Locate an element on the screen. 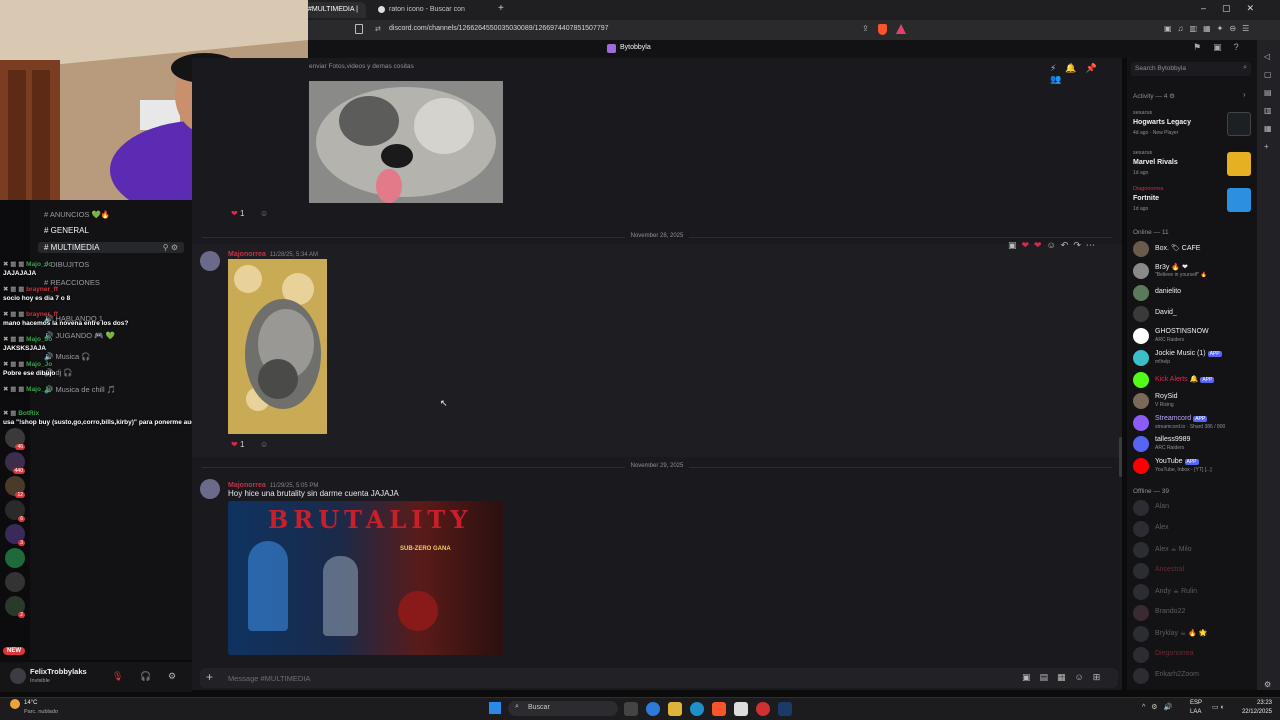 Image resolution: width=1280 pixels, height=720 pixels. server-icon-4: 6 is located at coordinates (15, 511).